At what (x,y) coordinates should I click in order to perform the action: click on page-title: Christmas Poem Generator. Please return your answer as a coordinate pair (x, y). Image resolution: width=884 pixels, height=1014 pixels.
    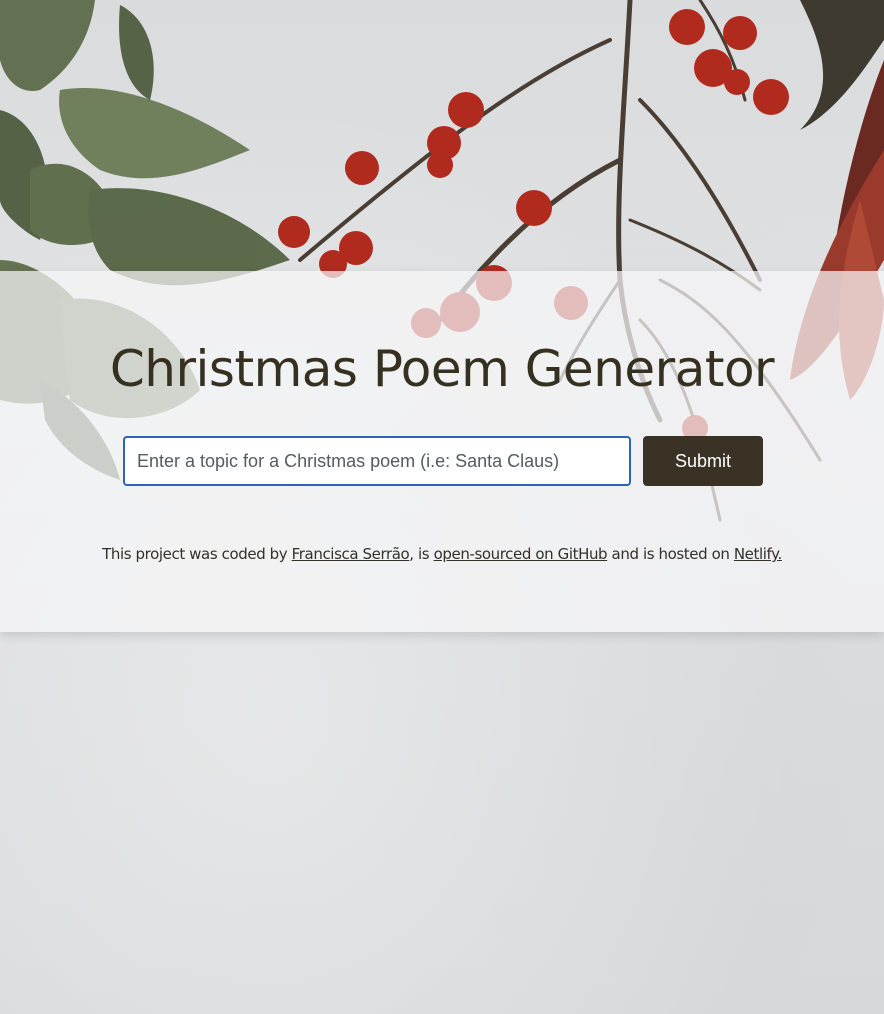
    Looking at the image, I should click on (442, 369).